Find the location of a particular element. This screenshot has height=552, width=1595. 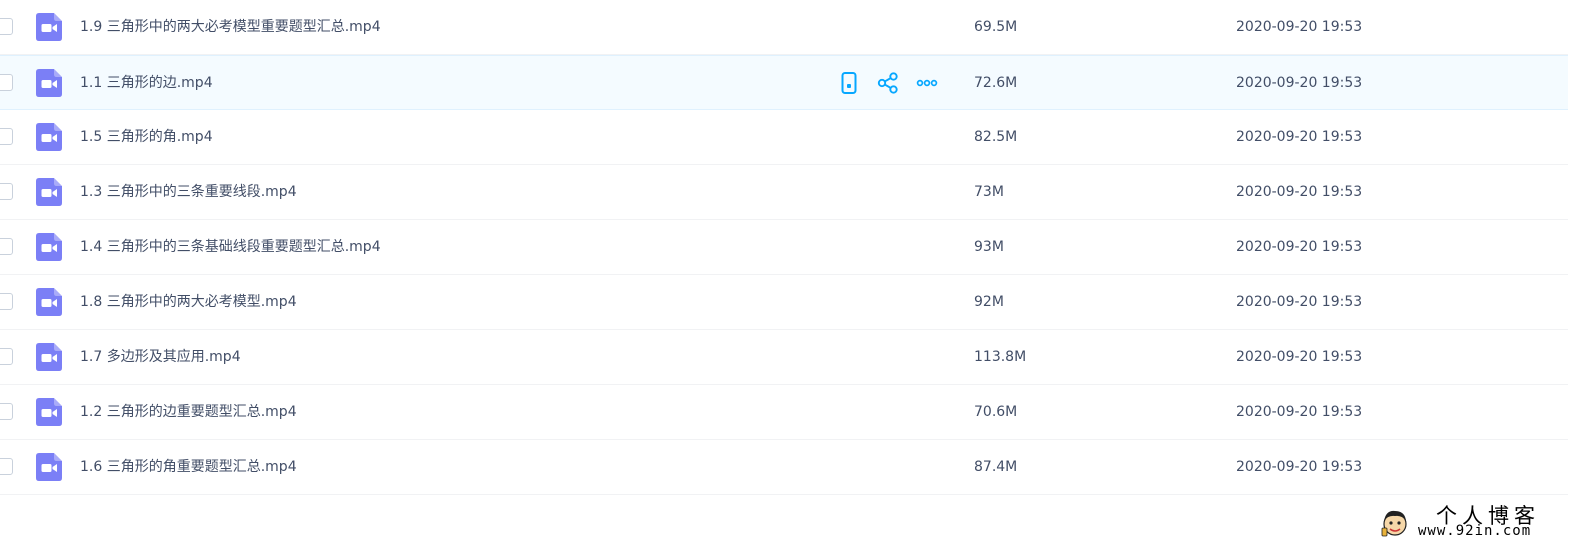

more-button is located at coordinates (927, 83).